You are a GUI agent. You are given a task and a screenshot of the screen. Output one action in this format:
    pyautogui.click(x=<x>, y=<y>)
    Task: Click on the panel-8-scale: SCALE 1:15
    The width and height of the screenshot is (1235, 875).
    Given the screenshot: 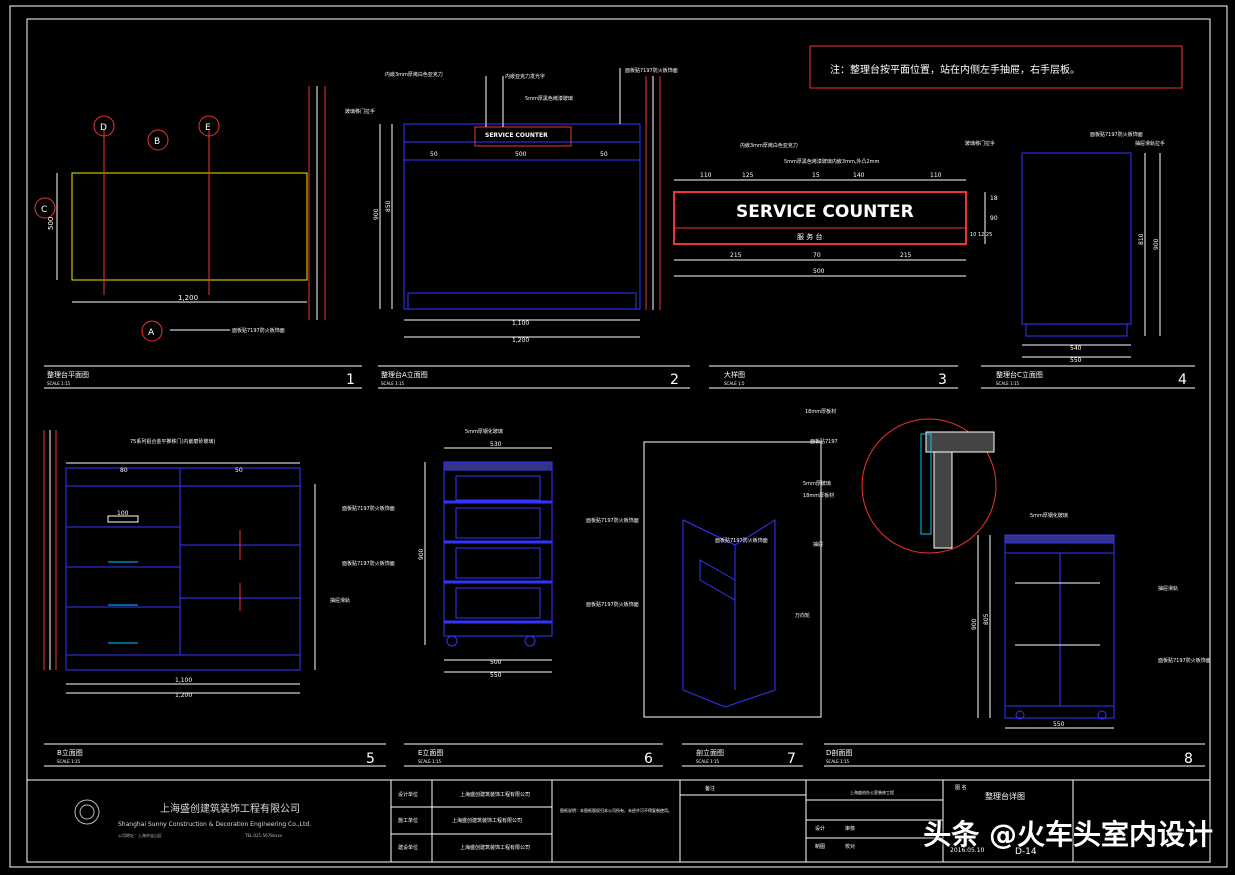 What is the action you would take?
    pyautogui.click(x=838, y=761)
    